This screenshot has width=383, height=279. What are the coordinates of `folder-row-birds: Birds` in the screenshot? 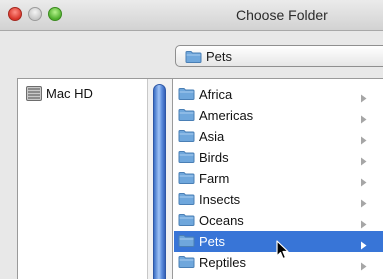 It's located at (278, 157).